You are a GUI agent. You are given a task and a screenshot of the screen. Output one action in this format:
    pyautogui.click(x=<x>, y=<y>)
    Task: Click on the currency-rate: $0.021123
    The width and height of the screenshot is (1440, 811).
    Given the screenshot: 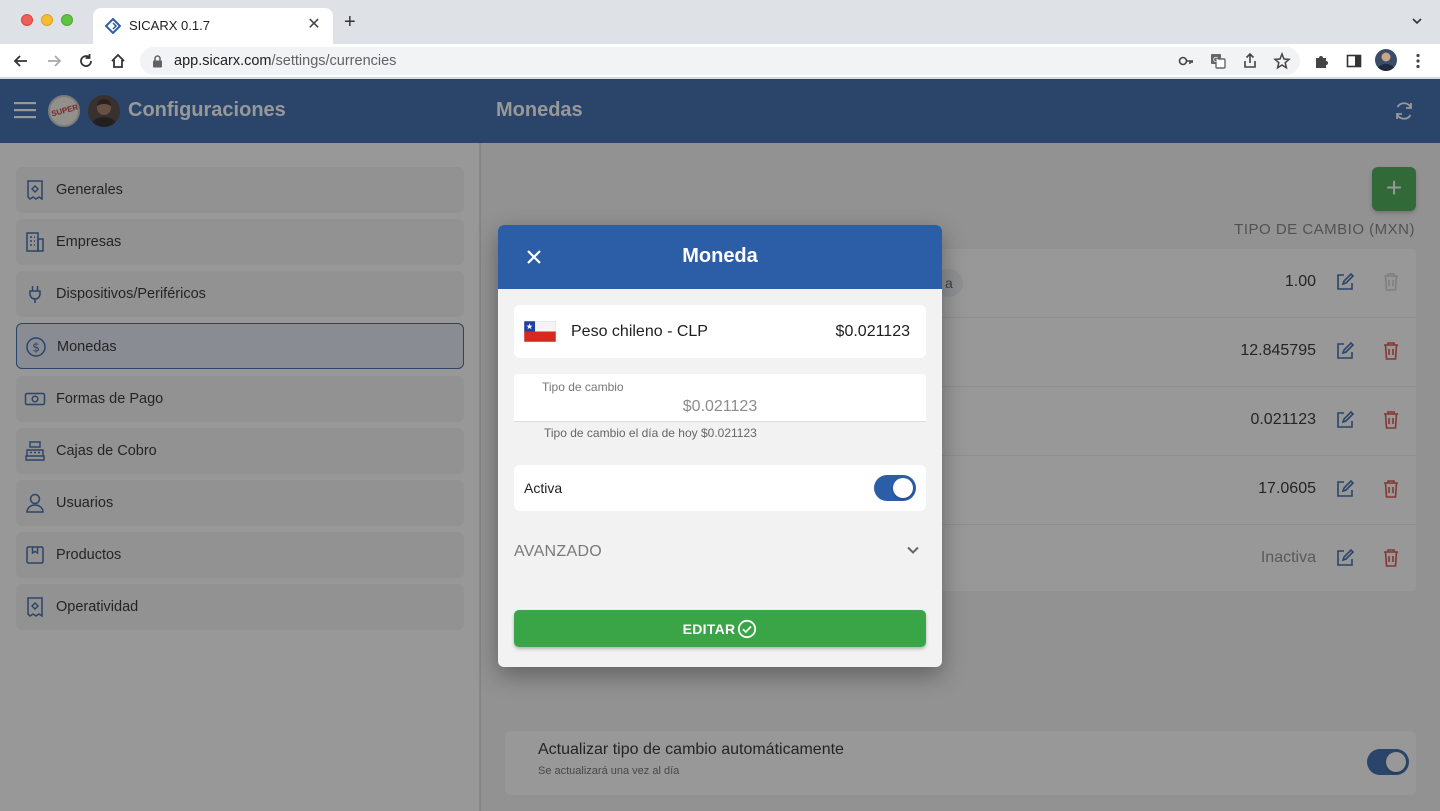 What is the action you would take?
    pyautogui.click(x=872, y=331)
    